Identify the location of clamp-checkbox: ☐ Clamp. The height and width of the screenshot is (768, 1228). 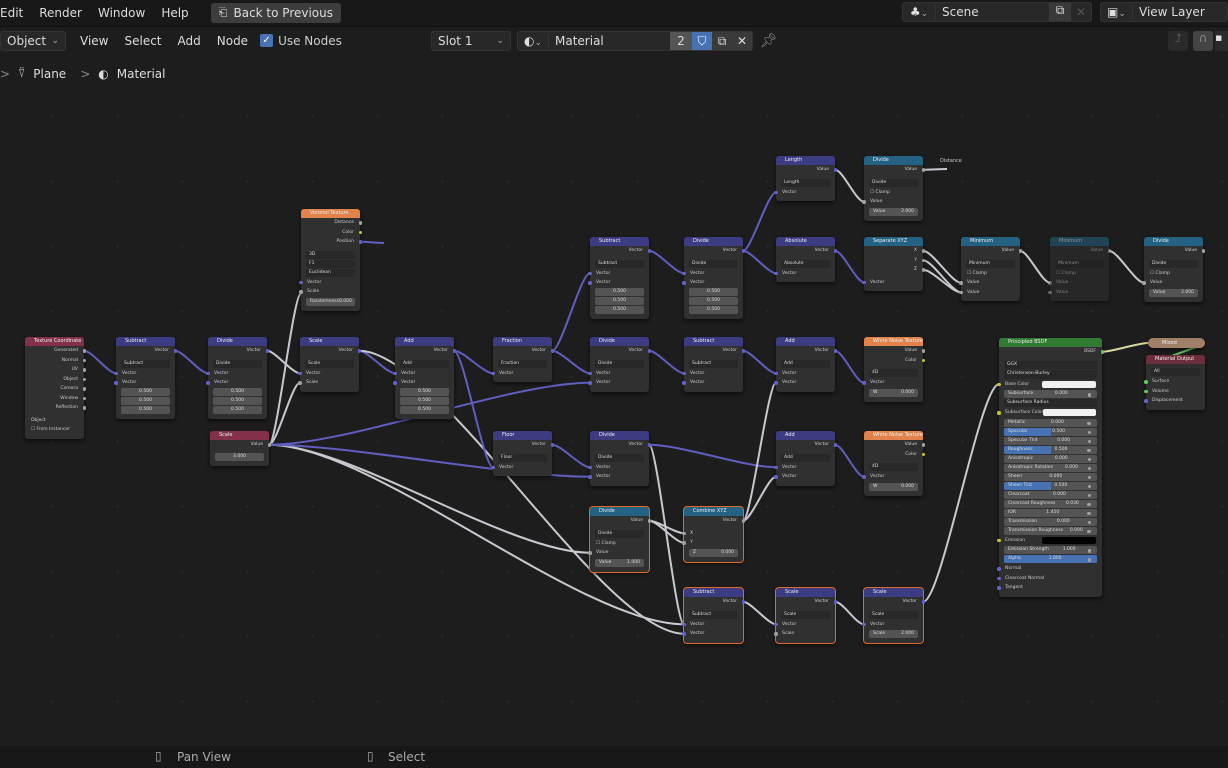
(893, 193).